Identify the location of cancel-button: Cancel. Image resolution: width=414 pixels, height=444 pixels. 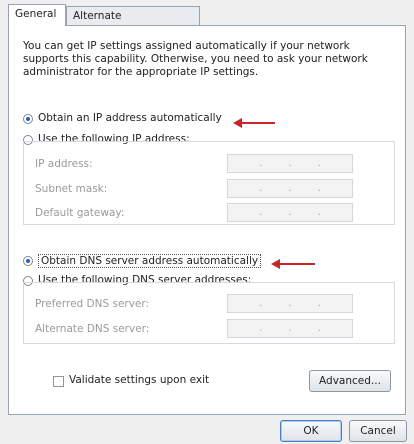
(378, 431).